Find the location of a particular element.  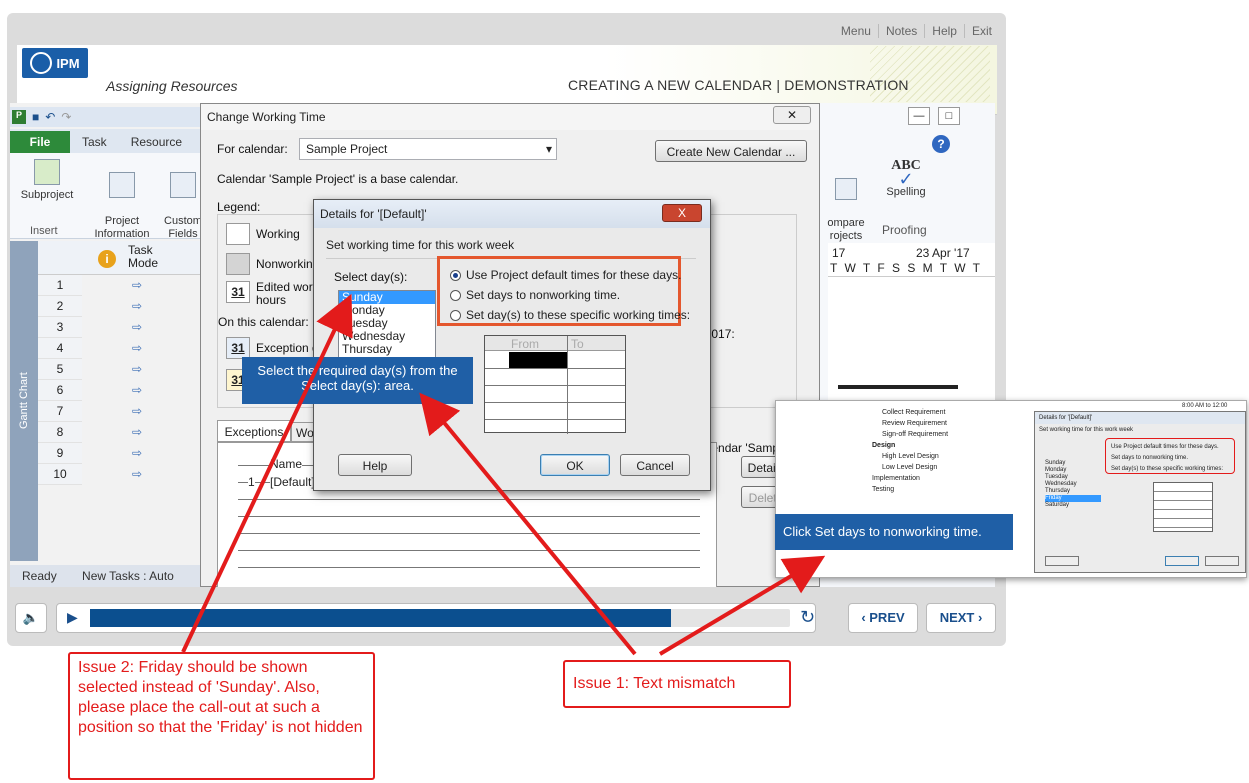

row-number: 4 is located at coordinates (60, 348).